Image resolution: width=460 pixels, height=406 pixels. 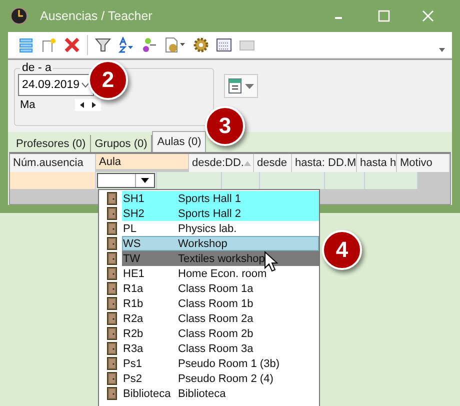 I want to click on room-list-item: R3a Class Room 3a, so click(x=209, y=348).